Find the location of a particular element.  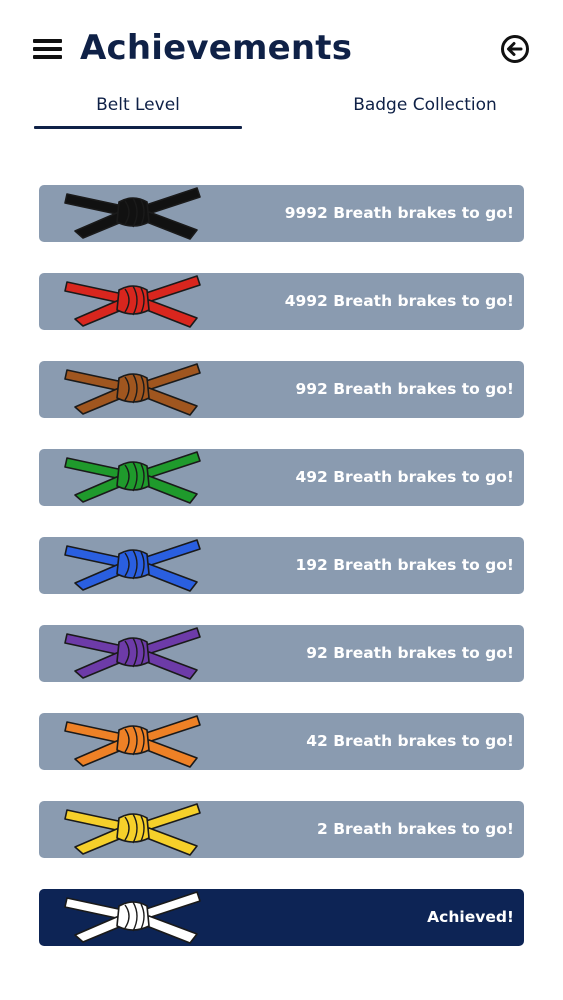

belt-card-yellow: 2 Breath brakes to go! is located at coordinates (281, 829).